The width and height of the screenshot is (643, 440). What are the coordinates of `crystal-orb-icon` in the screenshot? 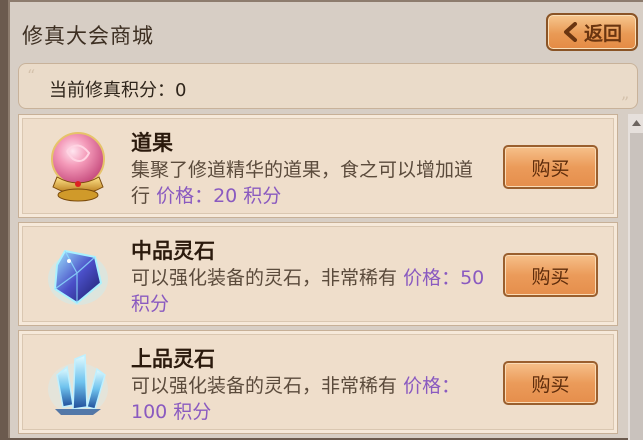 It's located at (78, 167).